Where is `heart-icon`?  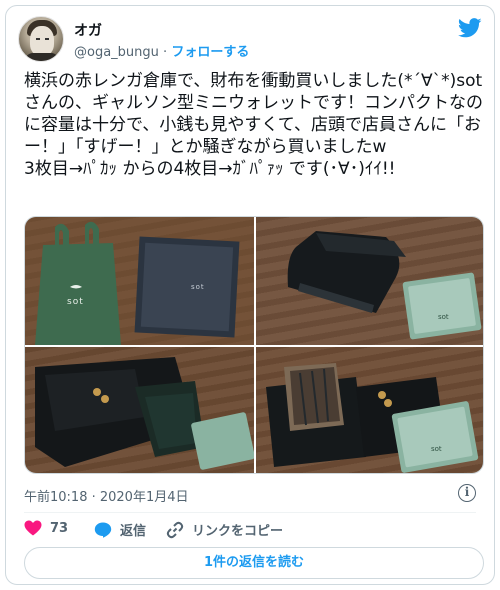
heart-icon is located at coordinates (33, 528).